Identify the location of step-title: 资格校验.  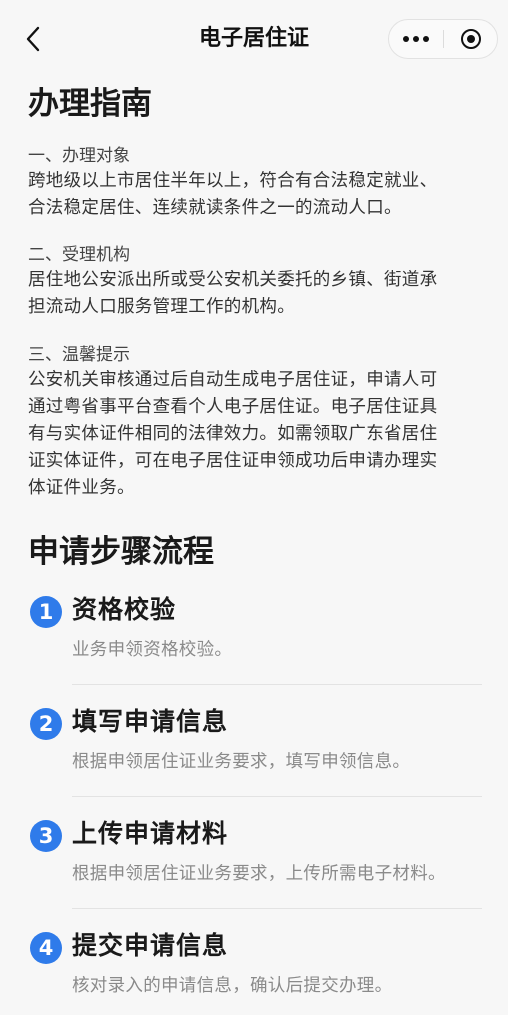
(124, 609).